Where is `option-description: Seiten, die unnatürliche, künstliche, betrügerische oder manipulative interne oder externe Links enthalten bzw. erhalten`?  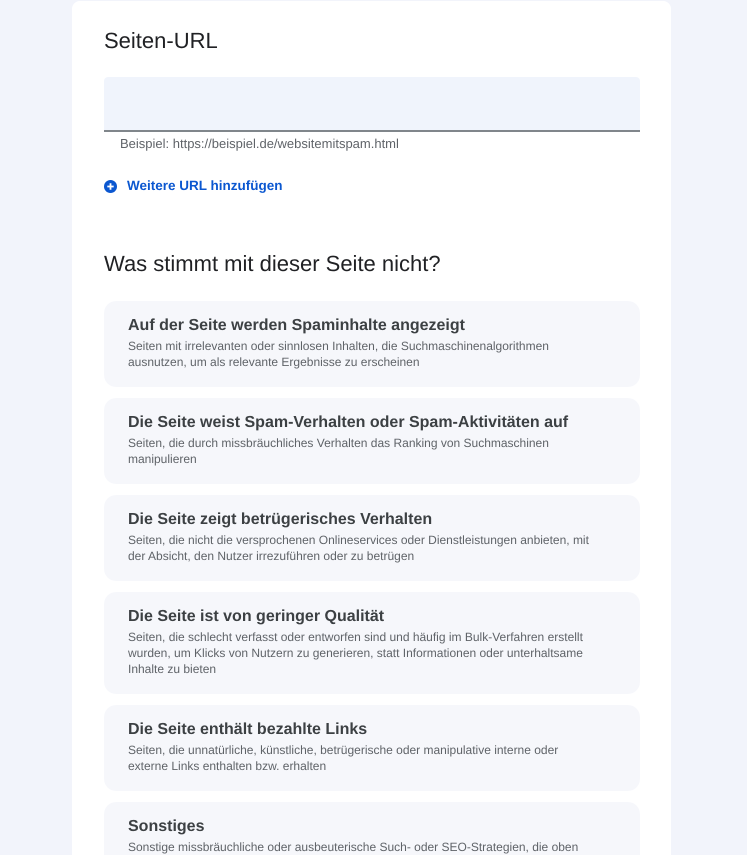 option-description: Seiten, die unnatürliche, künstliche, betrügerische oder manipulative interne oder externe Links enthalten bzw. erhalten is located at coordinates (344, 758).